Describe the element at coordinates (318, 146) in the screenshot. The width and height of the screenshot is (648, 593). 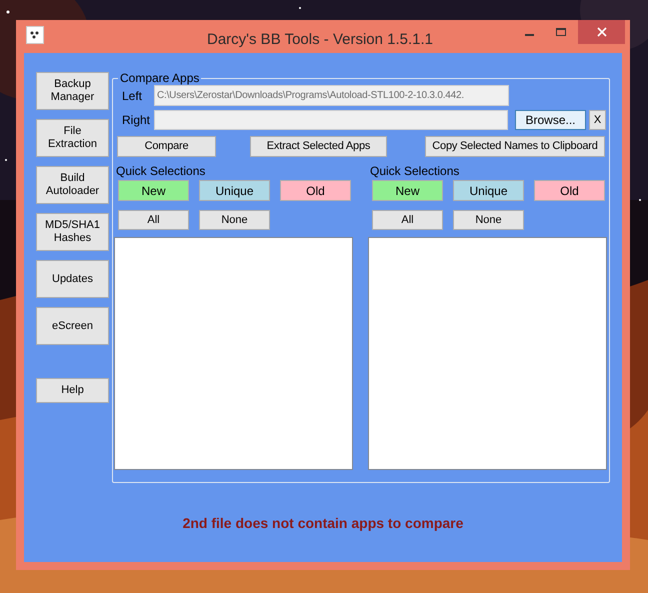
I see `action-button: Extract Selected Apps` at that location.